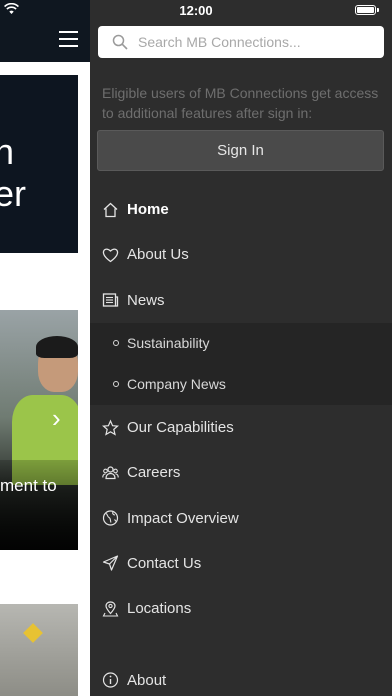  I want to click on search-box, so click(241, 42).